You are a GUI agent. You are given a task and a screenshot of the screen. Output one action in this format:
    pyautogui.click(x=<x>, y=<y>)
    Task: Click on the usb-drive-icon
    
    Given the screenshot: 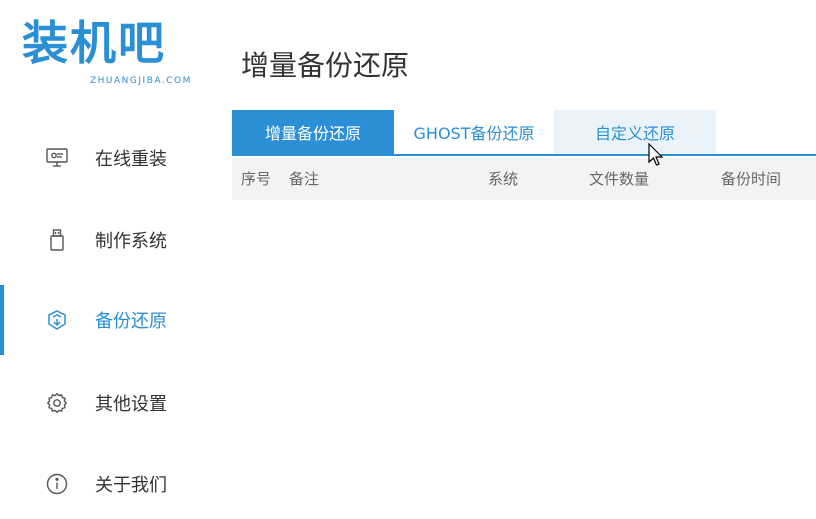 What is the action you would take?
    pyautogui.click(x=57, y=240)
    